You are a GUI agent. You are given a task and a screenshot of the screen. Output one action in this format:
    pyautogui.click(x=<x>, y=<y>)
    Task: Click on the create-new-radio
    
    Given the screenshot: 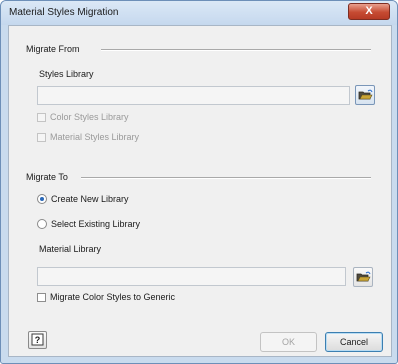 What is the action you would take?
    pyautogui.click(x=42, y=199)
    